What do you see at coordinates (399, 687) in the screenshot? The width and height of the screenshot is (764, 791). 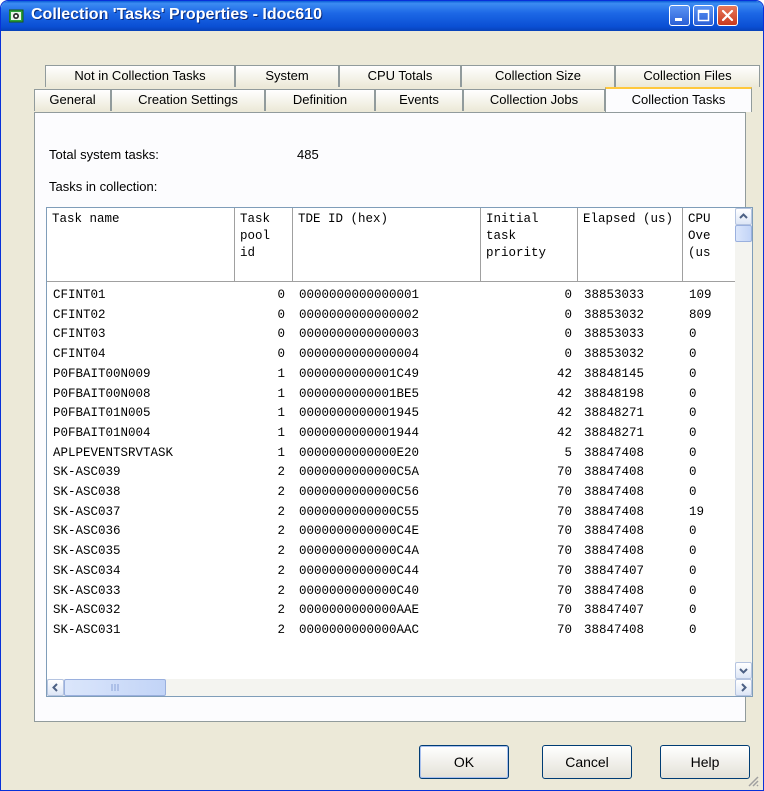 I see `horizontal-scrollbar` at bounding box center [399, 687].